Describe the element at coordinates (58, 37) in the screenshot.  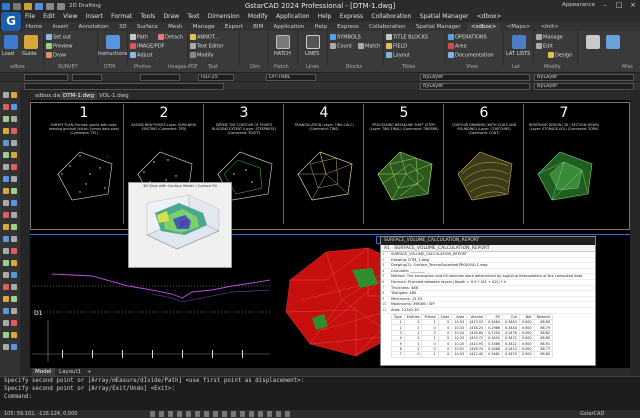
I see `setout-button: Set out` at that location.